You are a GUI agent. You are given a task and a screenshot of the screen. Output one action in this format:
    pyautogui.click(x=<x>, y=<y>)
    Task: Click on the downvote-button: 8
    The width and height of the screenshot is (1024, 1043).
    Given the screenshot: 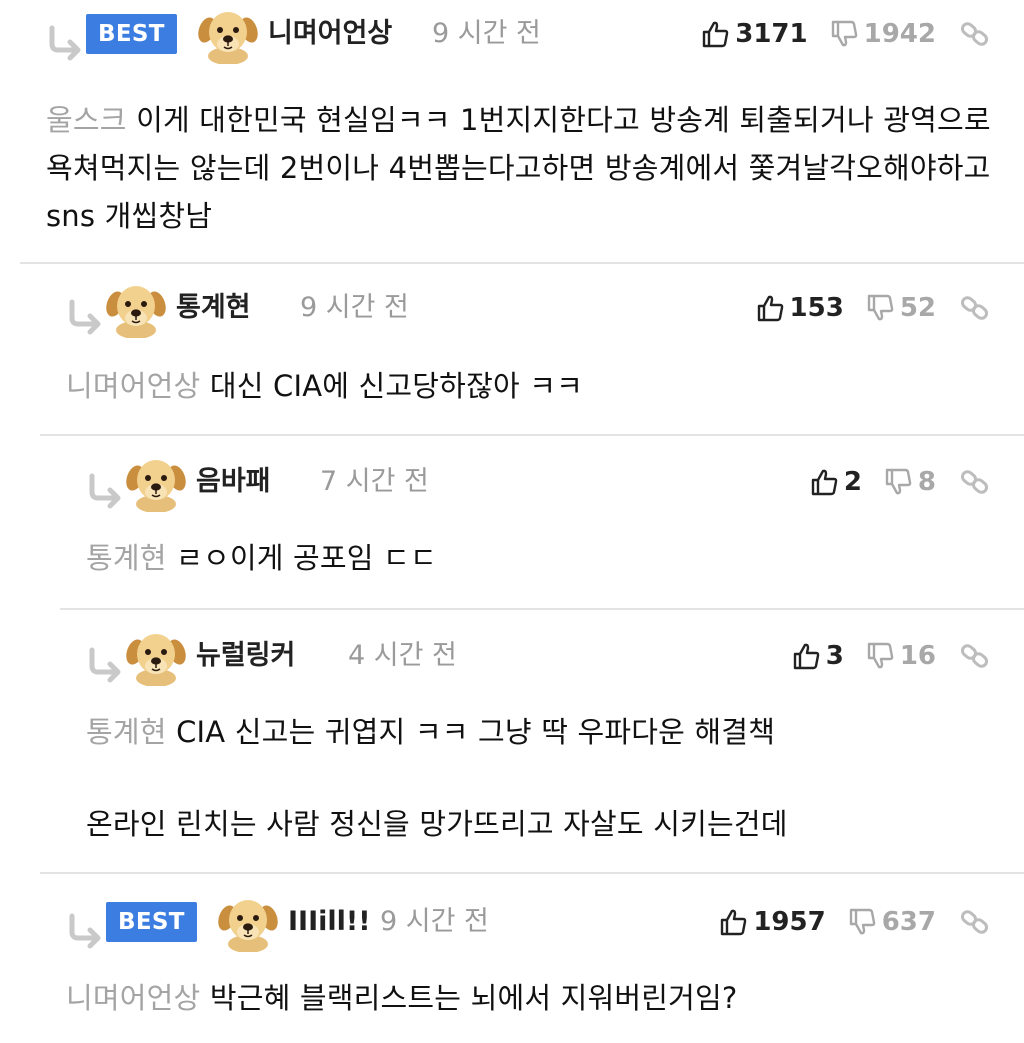 What is the action you would take?
    pyautogui.click(x=910, y=482)
    